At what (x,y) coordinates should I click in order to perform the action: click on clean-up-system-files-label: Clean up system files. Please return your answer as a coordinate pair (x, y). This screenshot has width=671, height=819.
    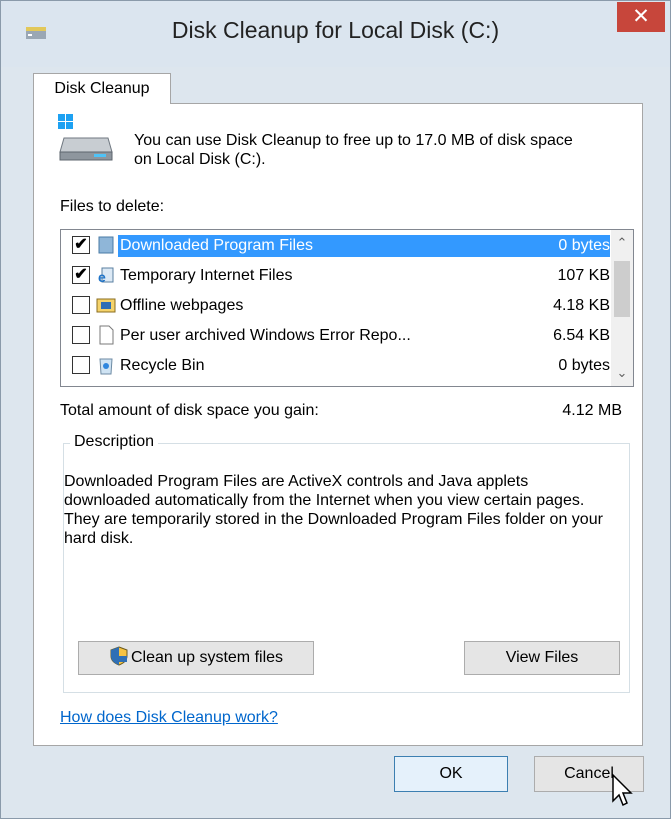
    Looking at the image, I should click on (207, 657).